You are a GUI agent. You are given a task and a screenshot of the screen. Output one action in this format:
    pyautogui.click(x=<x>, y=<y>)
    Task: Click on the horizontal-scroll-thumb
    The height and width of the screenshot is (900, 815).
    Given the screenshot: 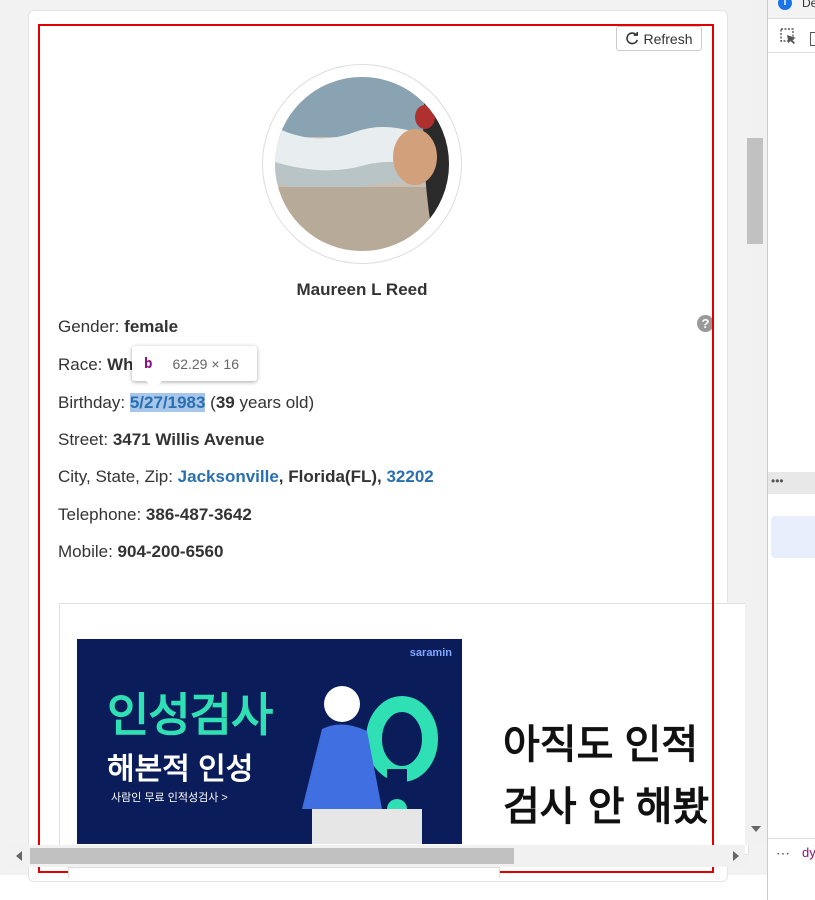 What is the action you would take?
    pyautogui.click(x=272, y=856)
    